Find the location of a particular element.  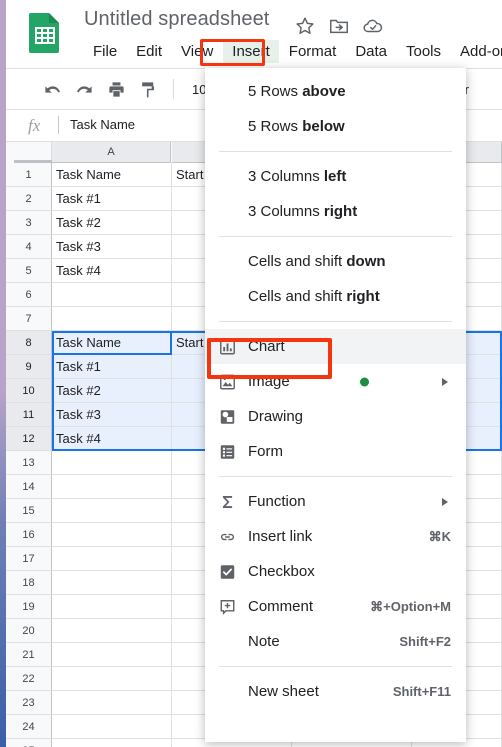

menuitem-cells-shift-down: Cells and shift down is located at coordinates (335, 261).